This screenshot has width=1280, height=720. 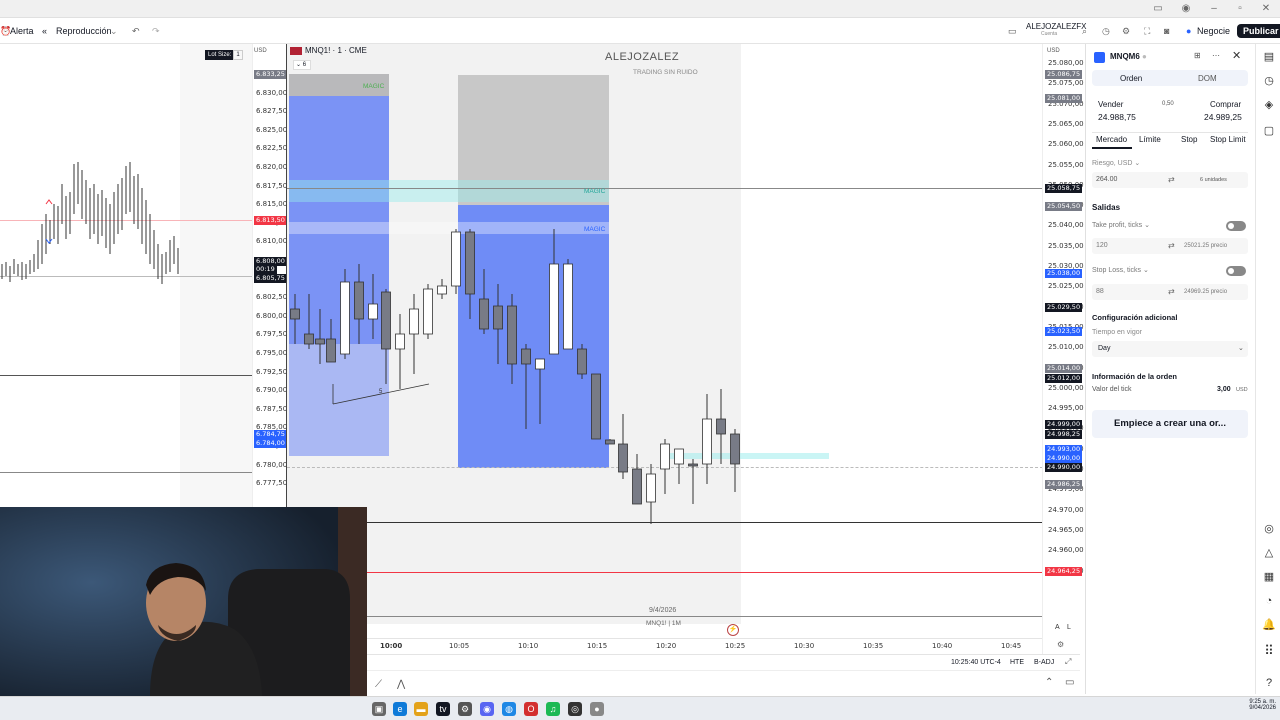 What do you see at coordinates (136, 31) in the screenshot?
I see `undo-icon: ↶` at bounding box center [136, 31].